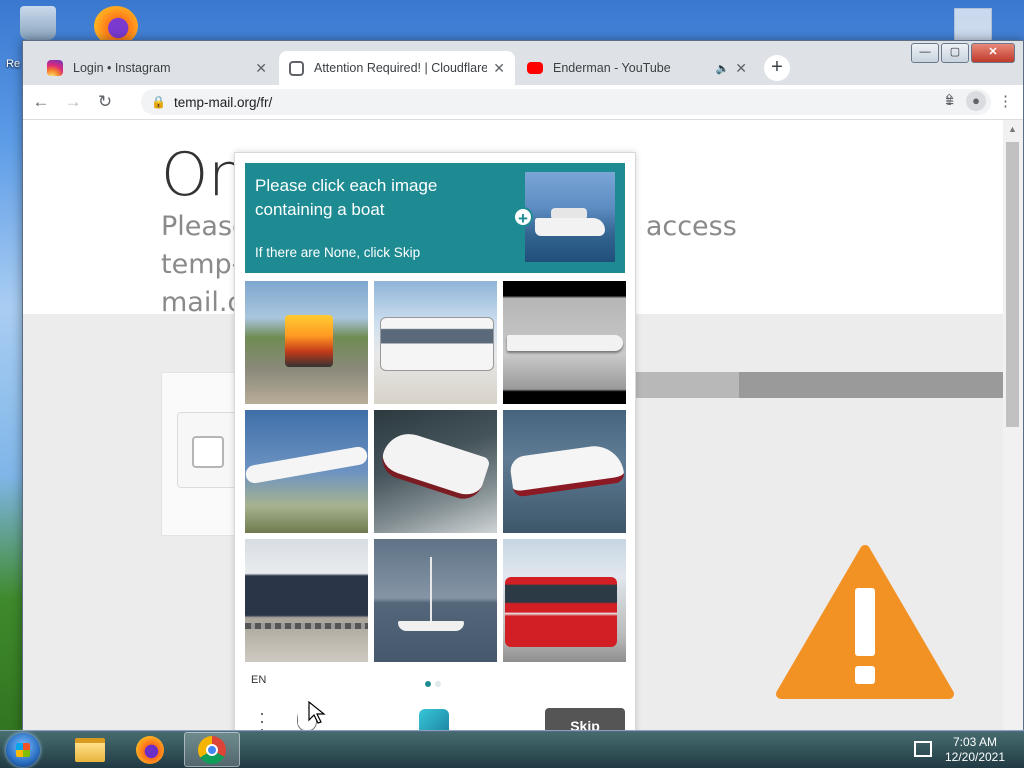 The image size is (1024, 768). Describe the element at coordinates (38, 23) in the screenshot. I see `recycle-bin-icon` at that location.